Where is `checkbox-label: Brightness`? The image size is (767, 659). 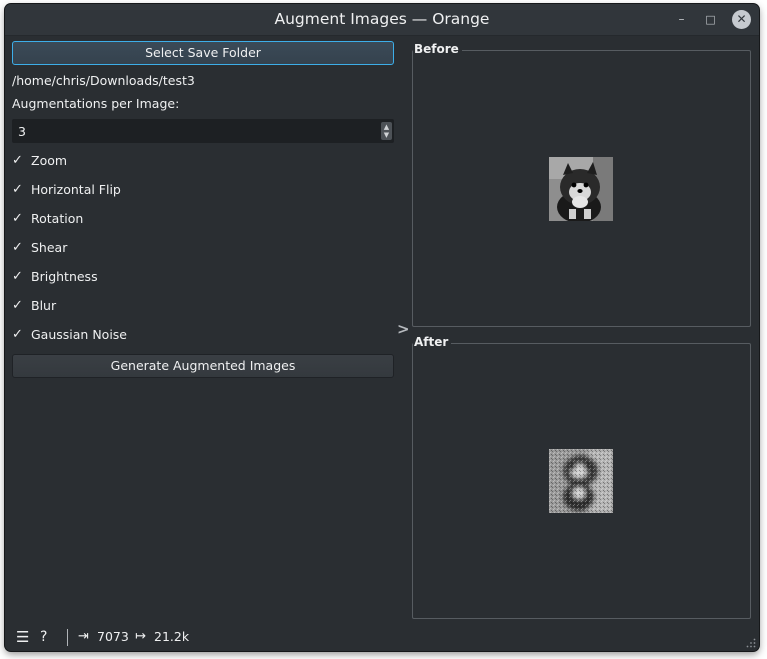
checkbox-label: Brightness is located at coordinates (64, 276).